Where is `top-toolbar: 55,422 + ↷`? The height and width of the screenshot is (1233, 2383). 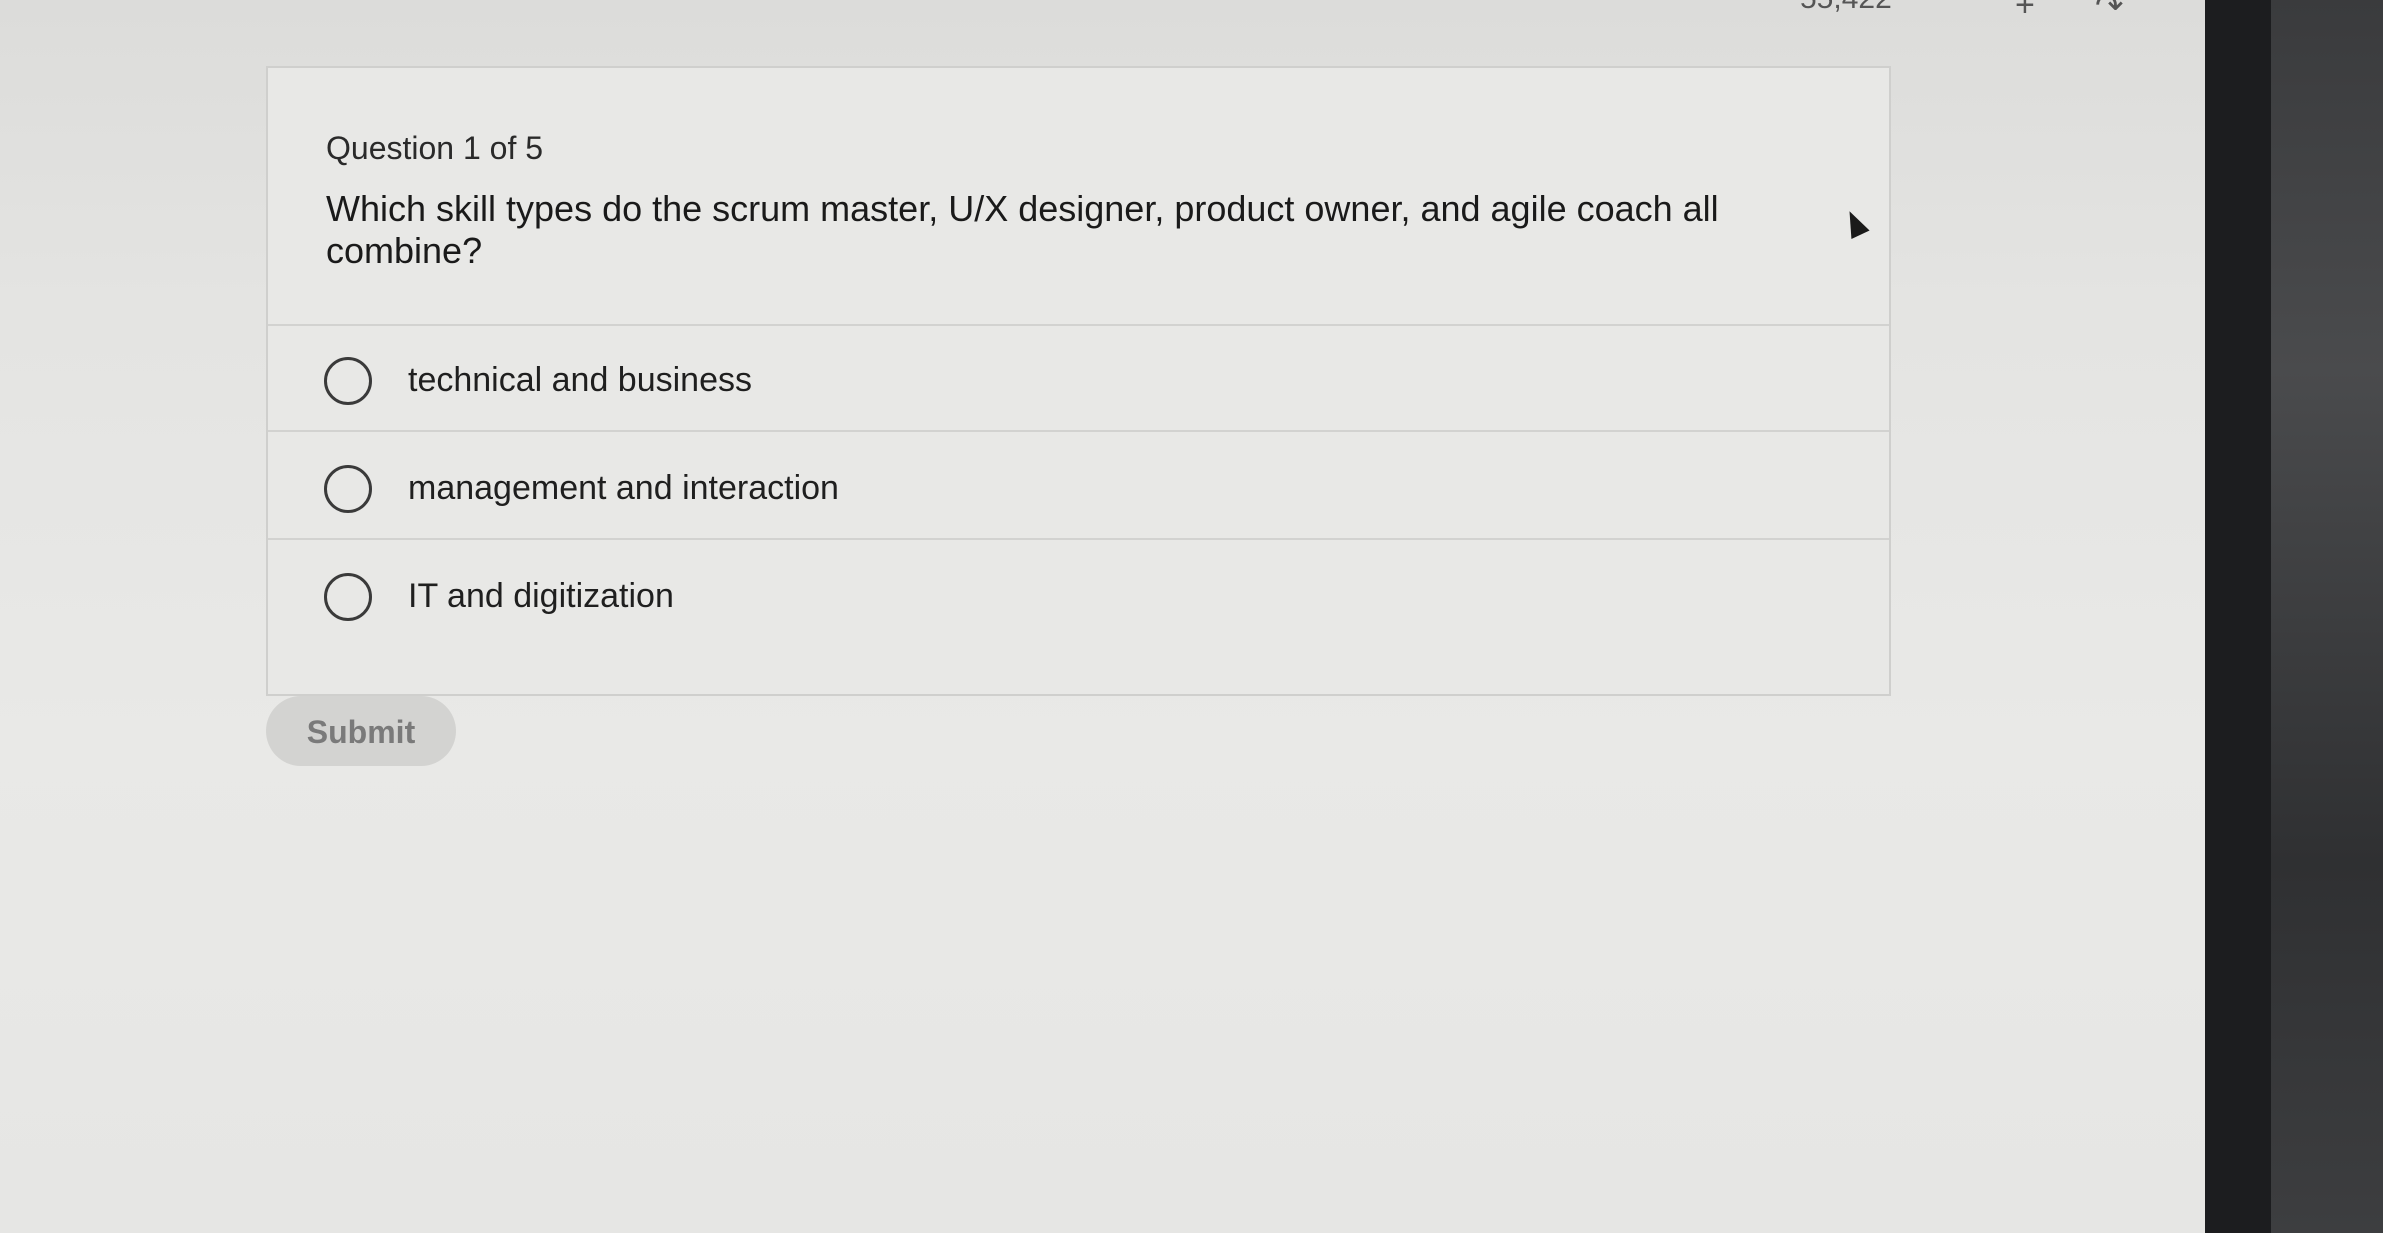 top-toolbar: 55,422 + ↷ is located at coordinates (1980, 12).